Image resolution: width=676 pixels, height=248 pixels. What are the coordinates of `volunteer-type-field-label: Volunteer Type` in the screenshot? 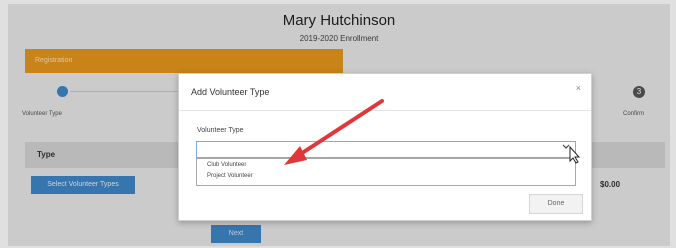 It's located at (220, 130).